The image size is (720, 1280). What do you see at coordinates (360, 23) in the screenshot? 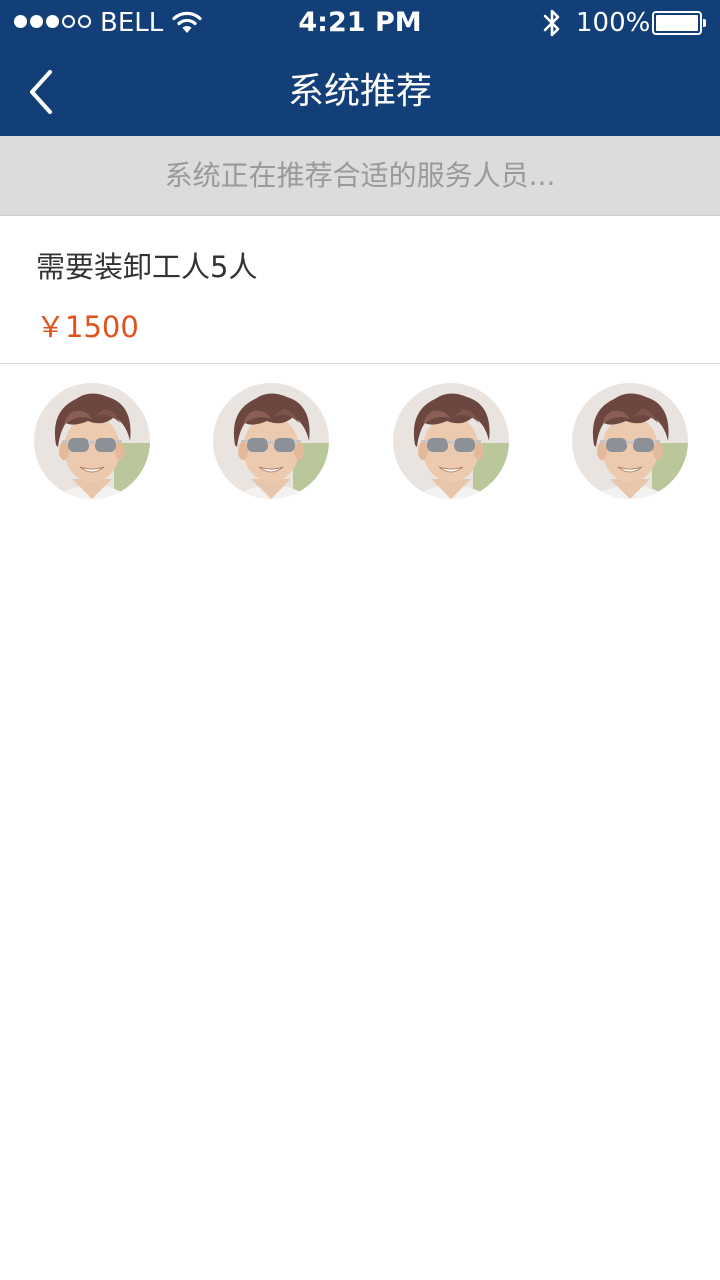
I see `status-bar: BELL 4:21 PM 100%` at bounding box center [360, 23].